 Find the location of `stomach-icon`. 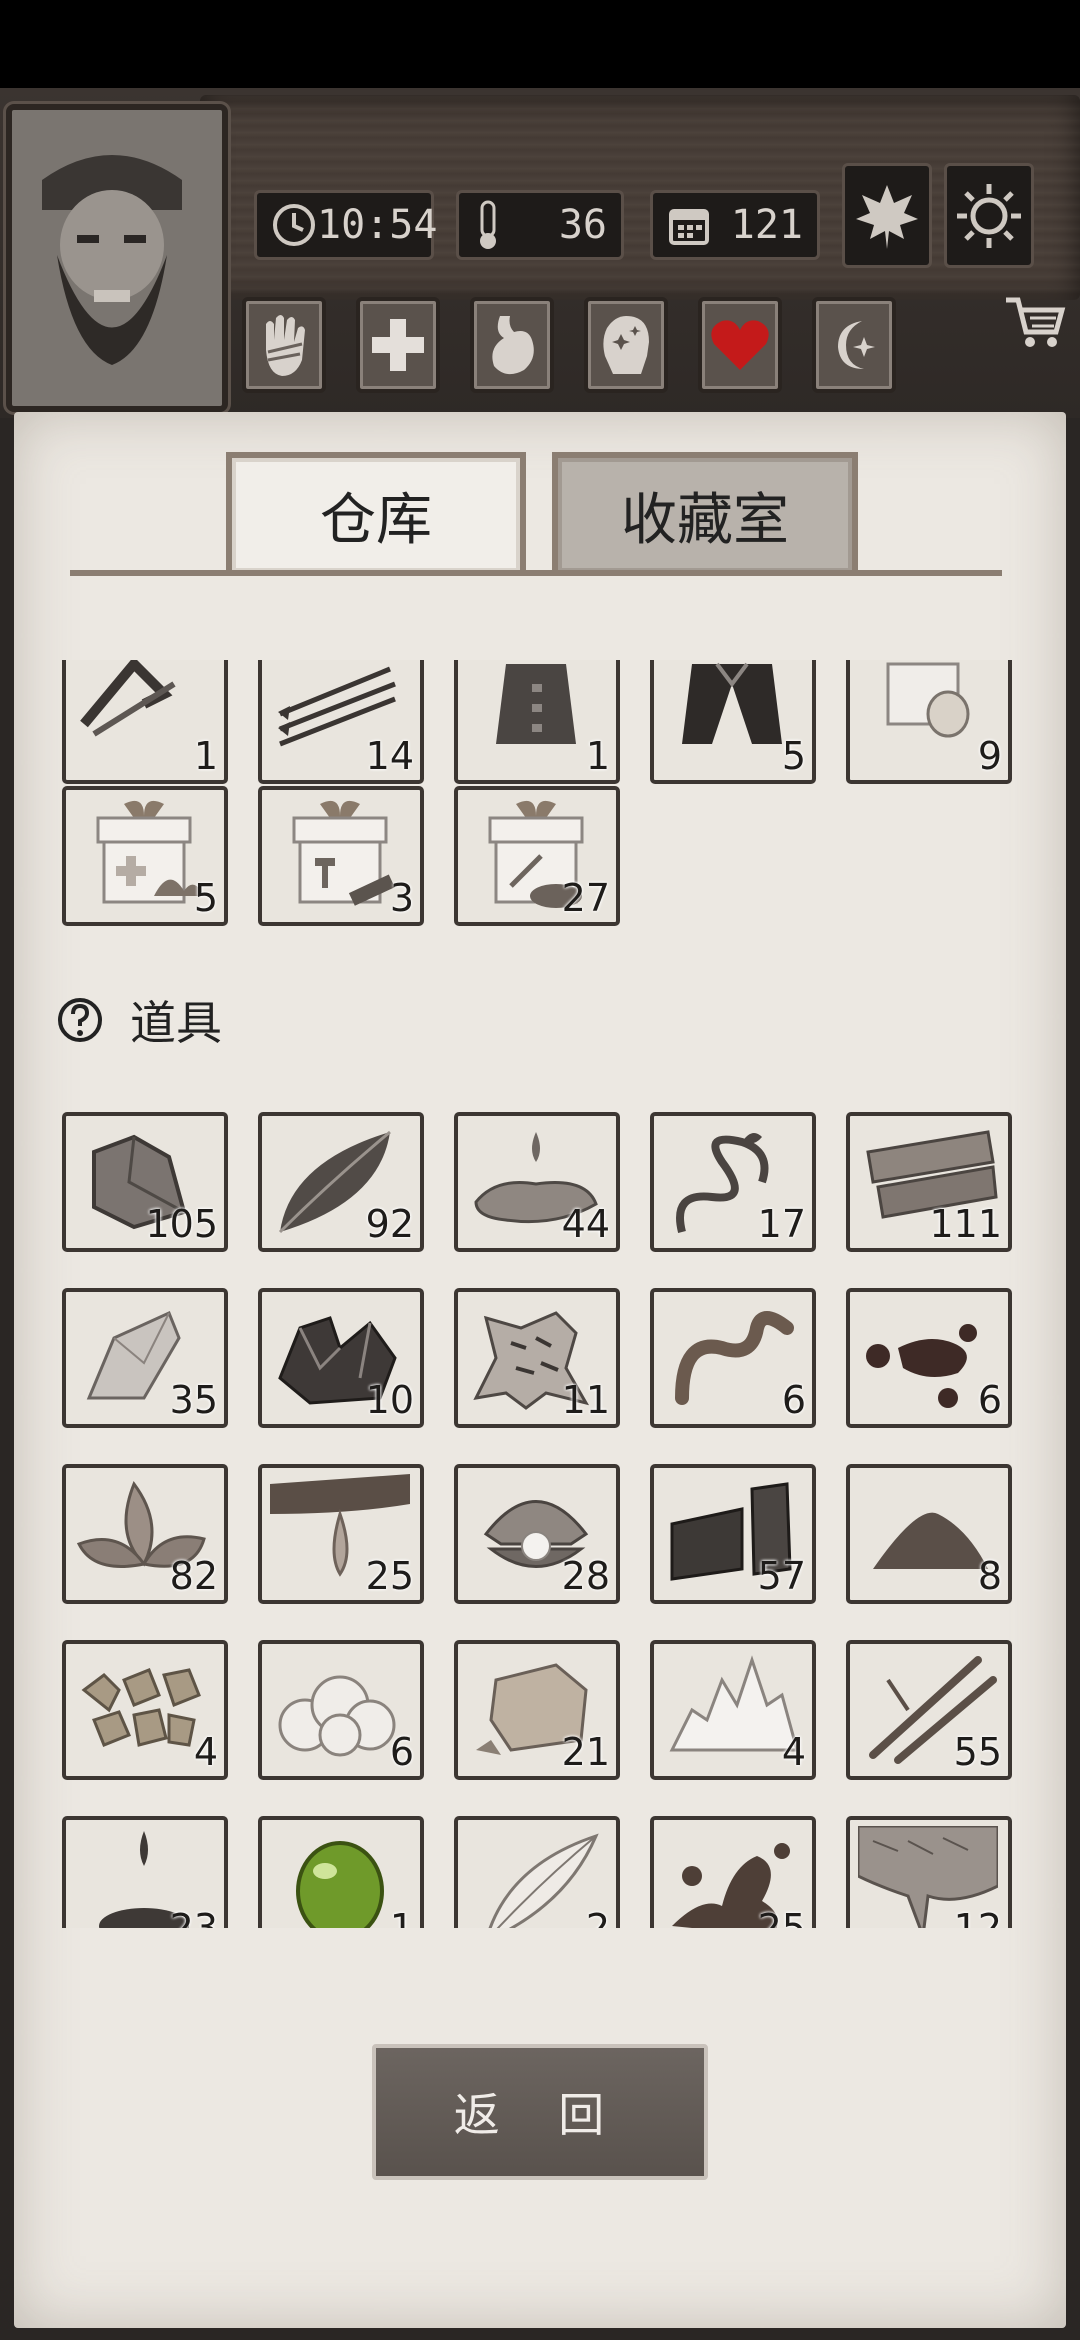

stomach-icon is located at coordinates (513, 345).